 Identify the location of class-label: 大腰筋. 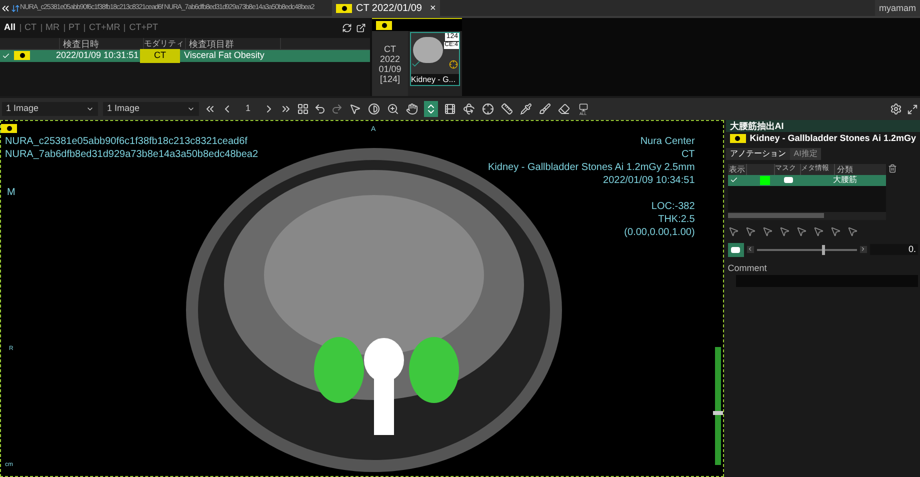
(844, 180).